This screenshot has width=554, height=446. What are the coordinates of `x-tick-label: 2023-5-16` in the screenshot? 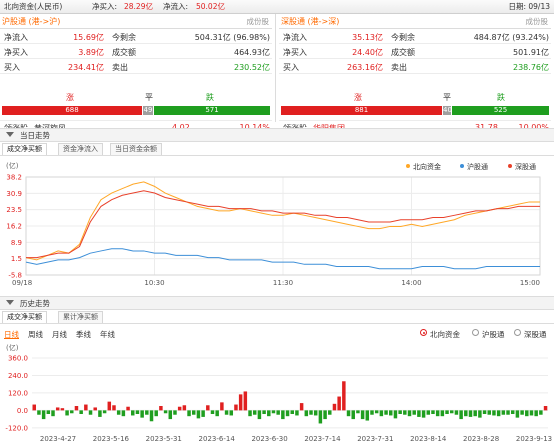 It's located at (111, 439).